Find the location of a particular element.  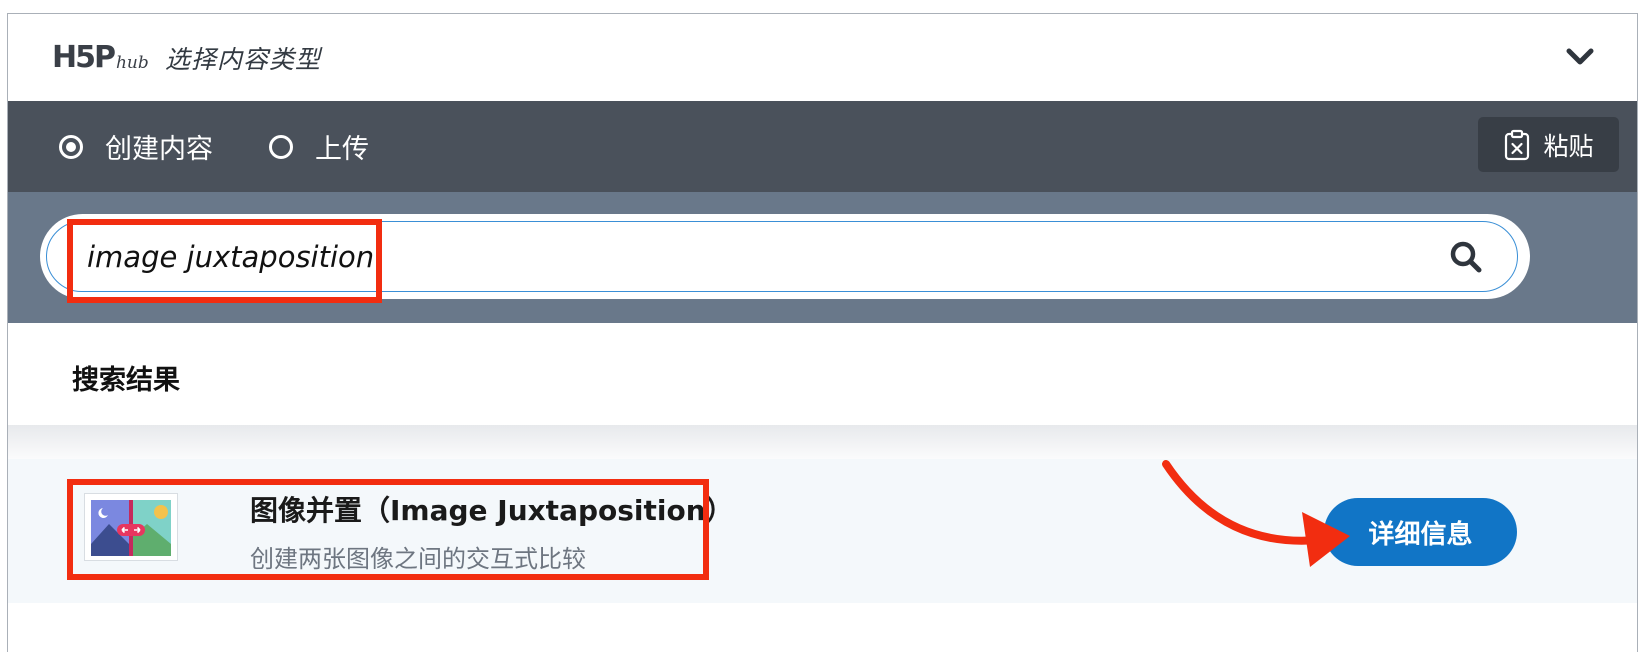

search-input is located at coordinates (782, 256).